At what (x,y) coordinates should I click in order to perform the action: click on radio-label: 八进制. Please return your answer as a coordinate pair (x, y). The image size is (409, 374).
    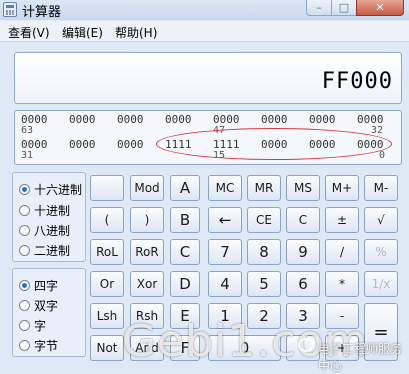
    Looking at the image, I should click on (52, 231).